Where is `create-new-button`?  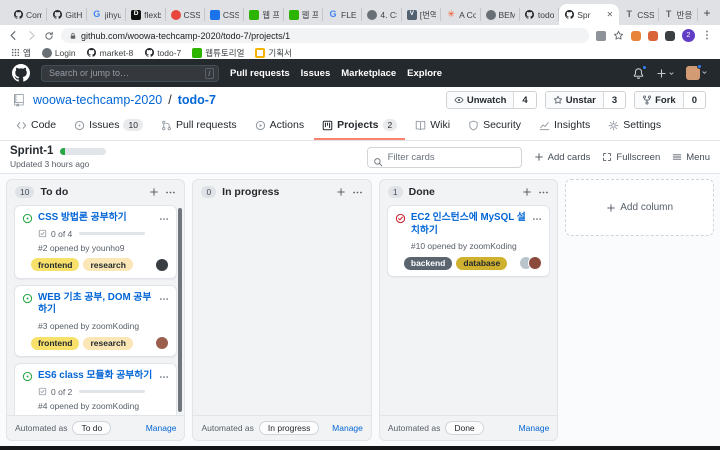 create-new-button is located at coordinates (665, 73).